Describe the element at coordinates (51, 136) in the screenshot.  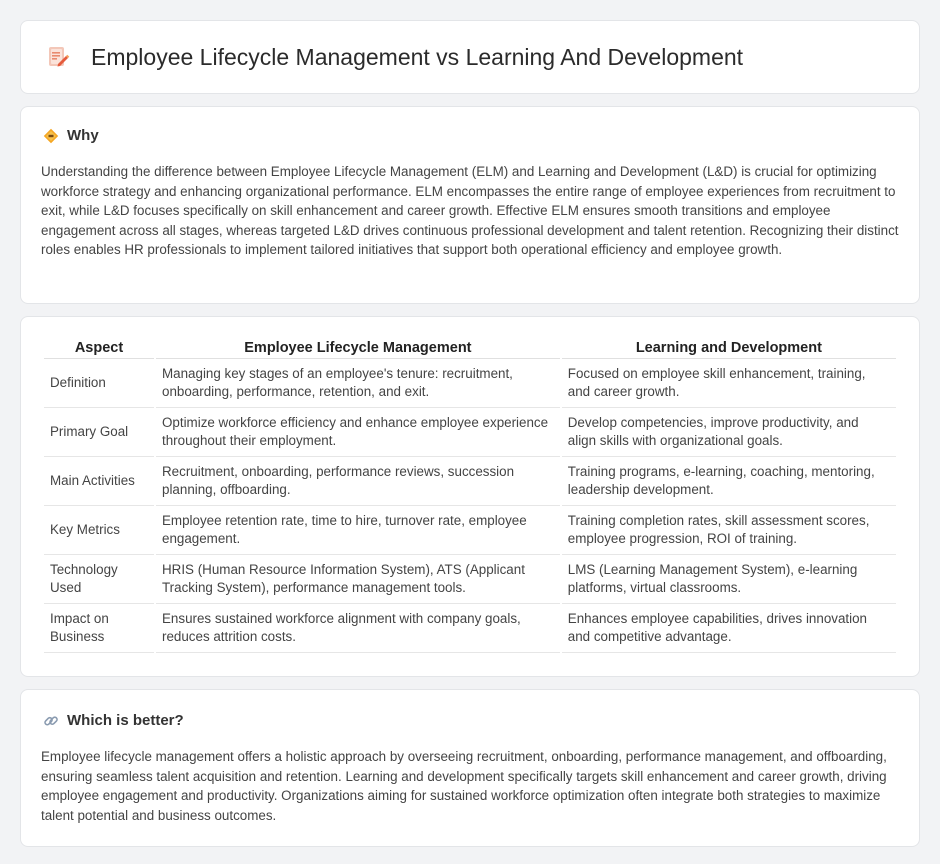
I see `diamond-sign-icon` at that location.